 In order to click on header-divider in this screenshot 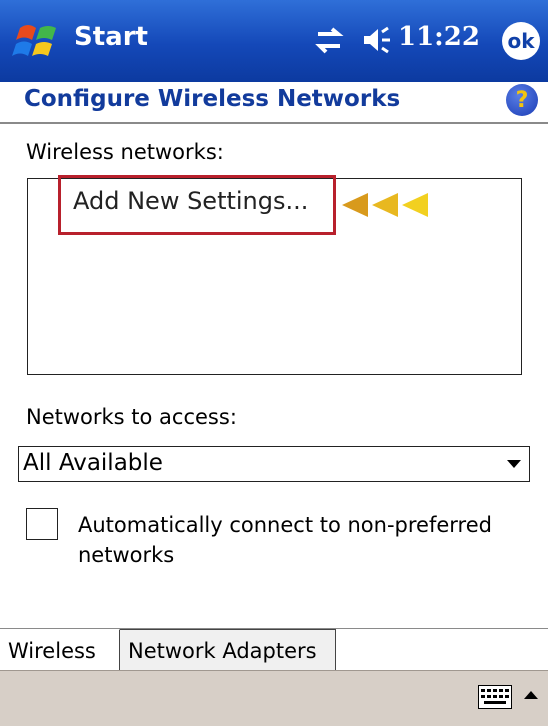, I will do `click(274, 123)`.